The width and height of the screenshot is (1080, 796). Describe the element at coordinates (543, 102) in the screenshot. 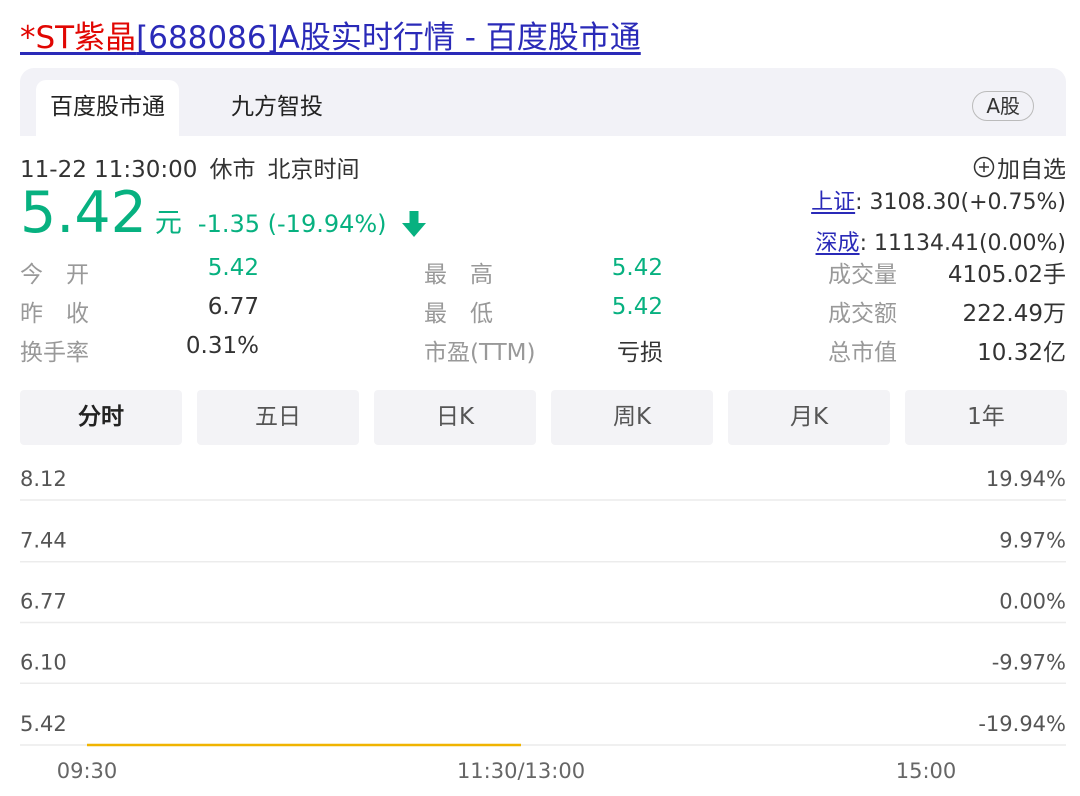

I see `source-tab-bar: 百度股市通 九方智投 A股` at that location.